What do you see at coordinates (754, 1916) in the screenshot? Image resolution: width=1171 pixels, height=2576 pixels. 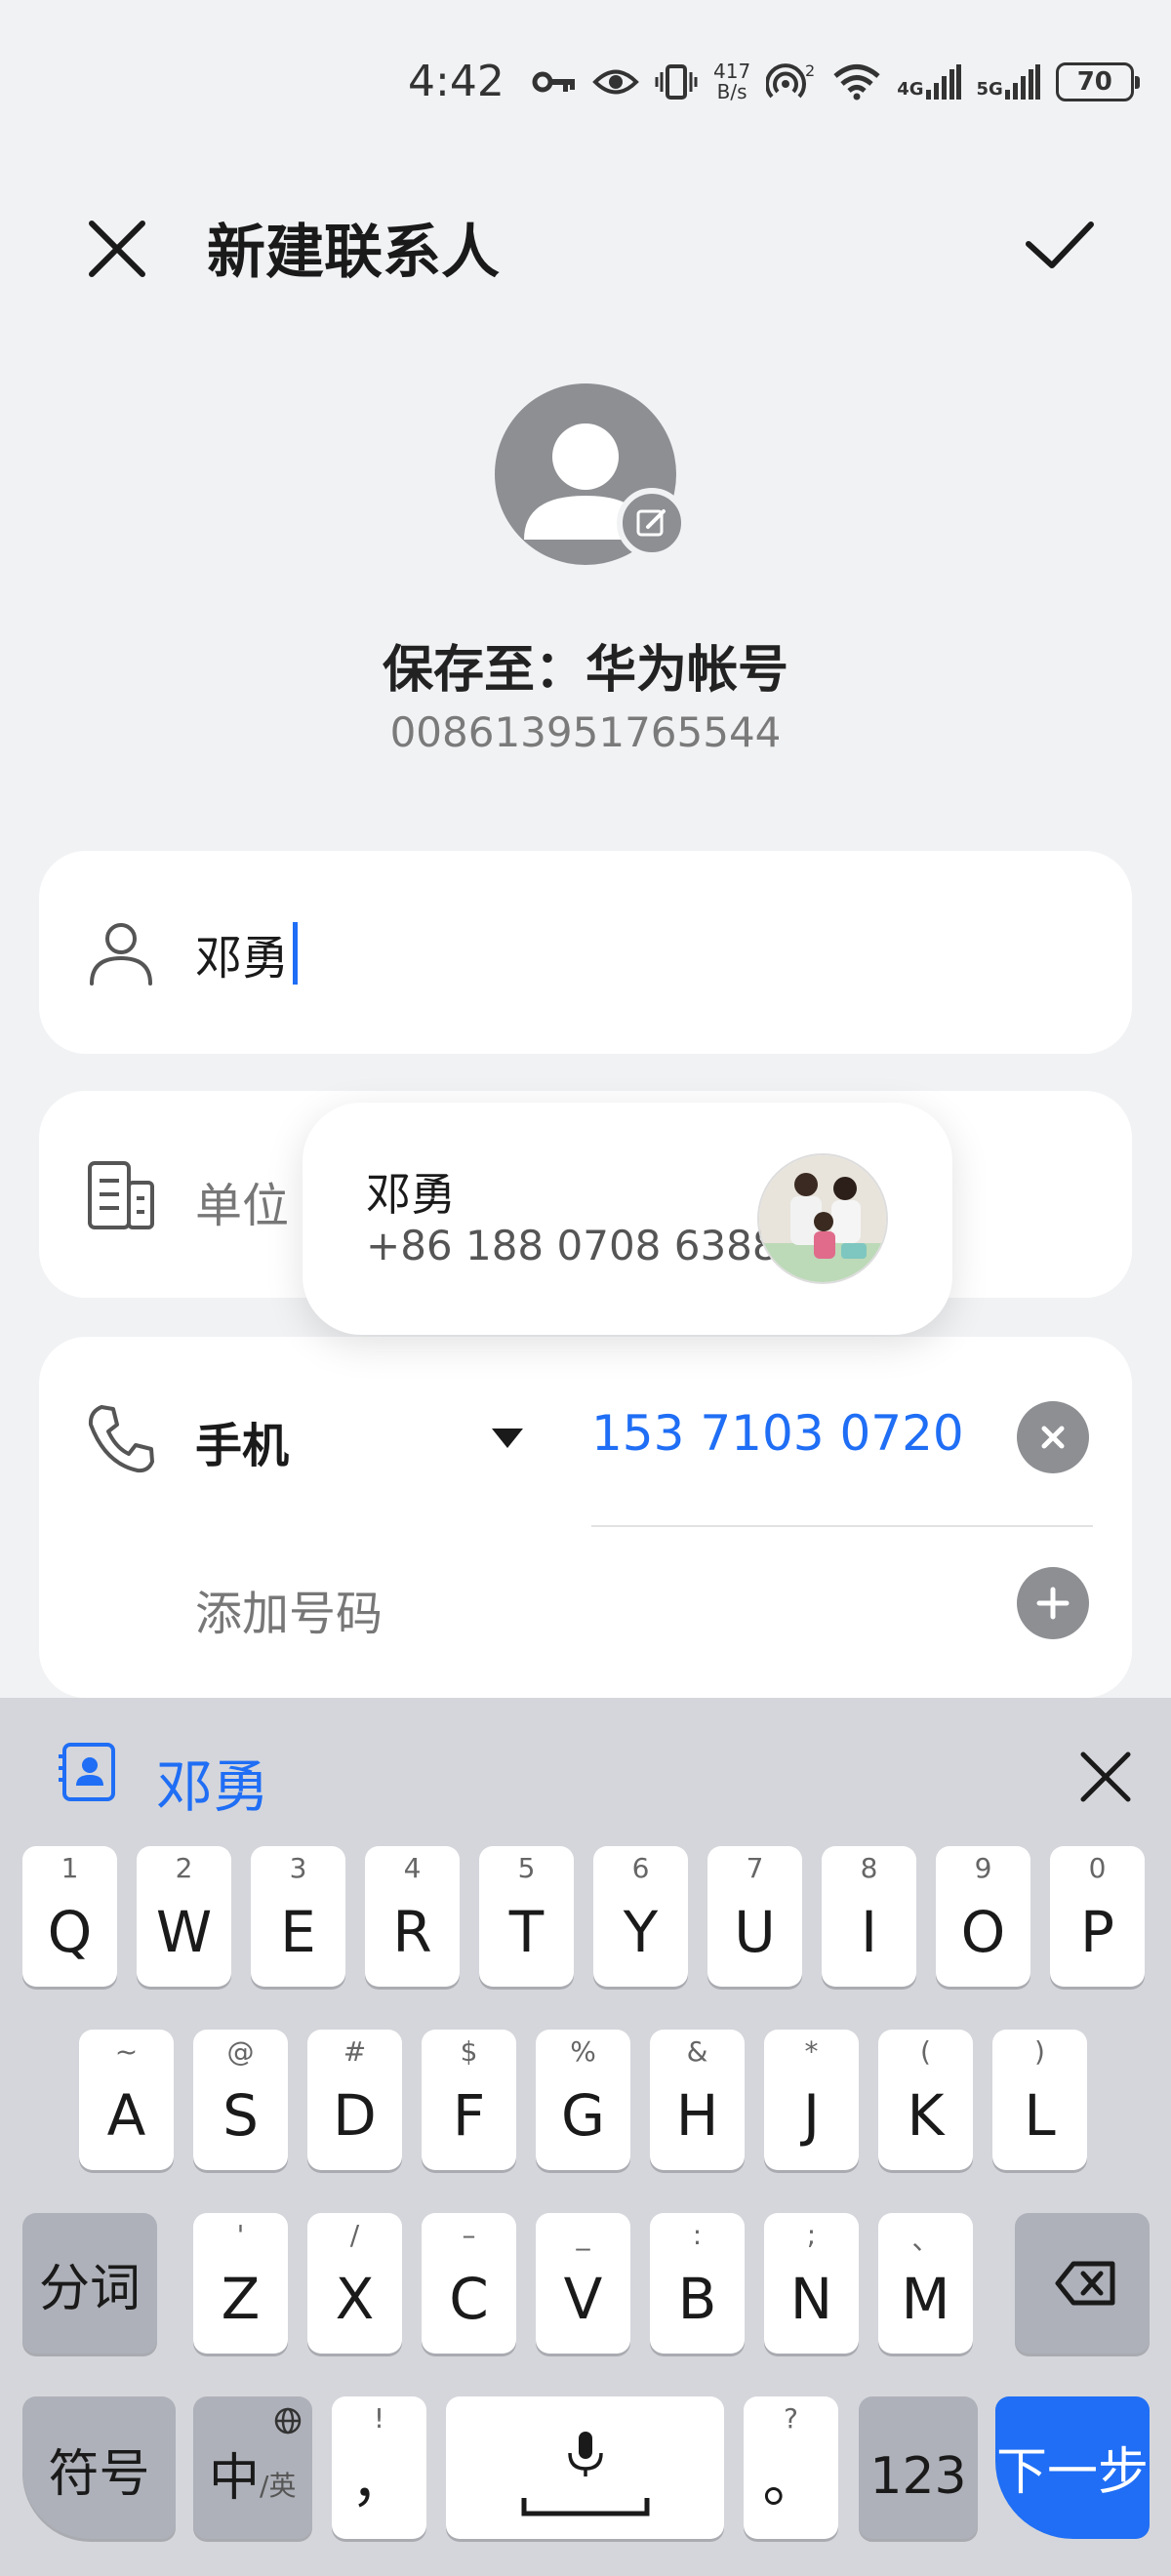 I see `key-u: 7U` at bounding box center [754, 1916].